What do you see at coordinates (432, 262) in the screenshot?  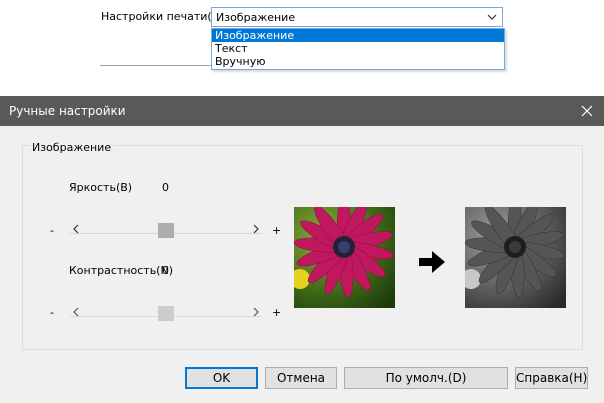 I see `arrow-right-icon` at bounding box center [432, 262].